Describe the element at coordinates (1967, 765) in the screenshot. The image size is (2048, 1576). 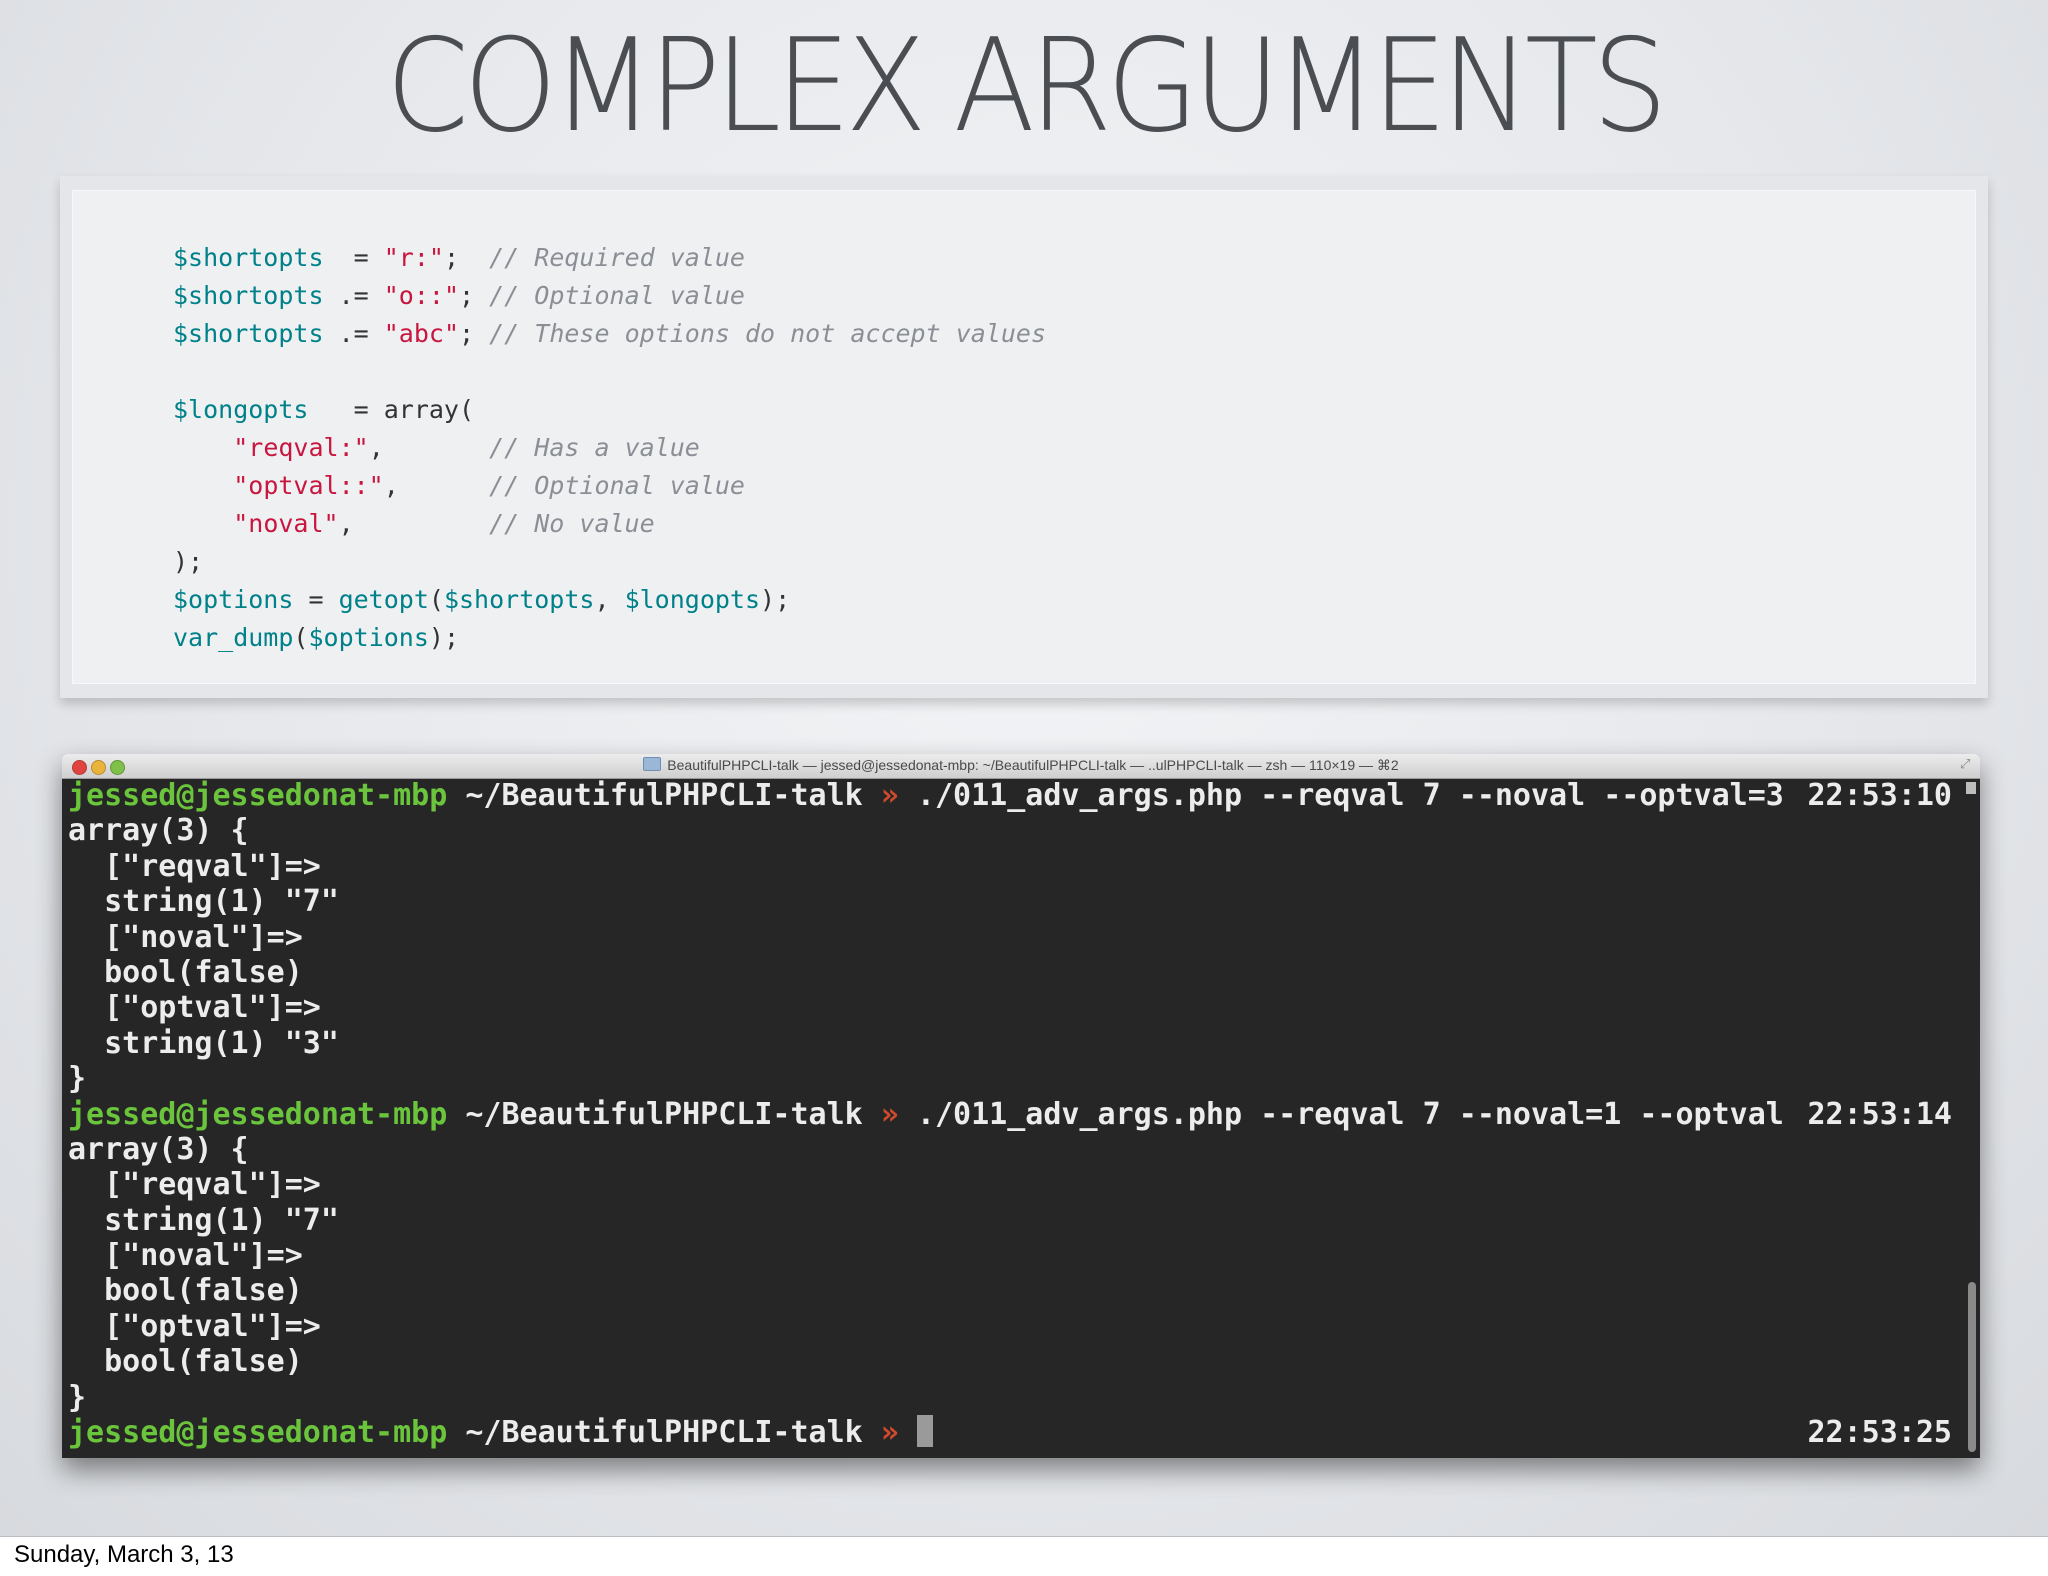
I see `fullscreen-icon: ⤢` at that location.